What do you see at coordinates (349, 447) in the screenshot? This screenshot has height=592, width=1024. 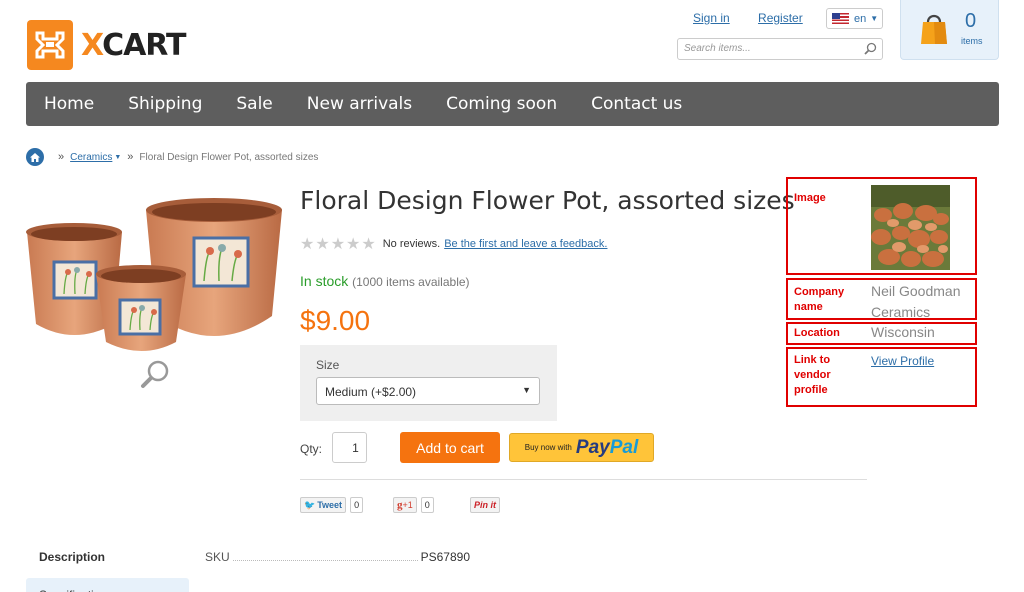 I see `qty-input: 1` at bounding box center [349, 447].